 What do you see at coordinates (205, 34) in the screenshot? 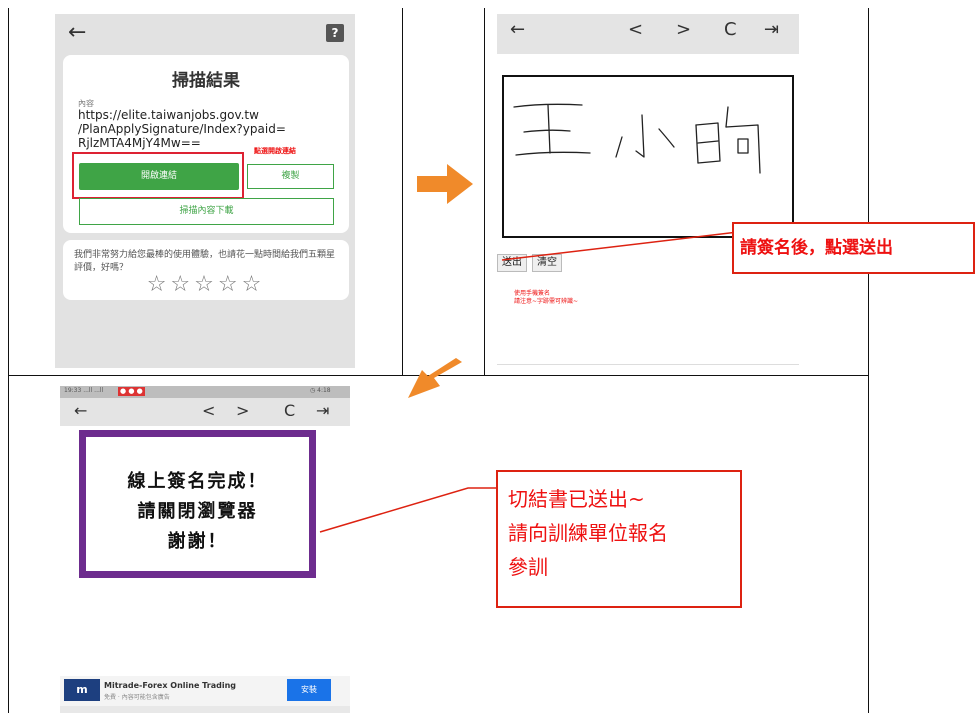
I see `scan-result-header` at bounding box center [205, 34].